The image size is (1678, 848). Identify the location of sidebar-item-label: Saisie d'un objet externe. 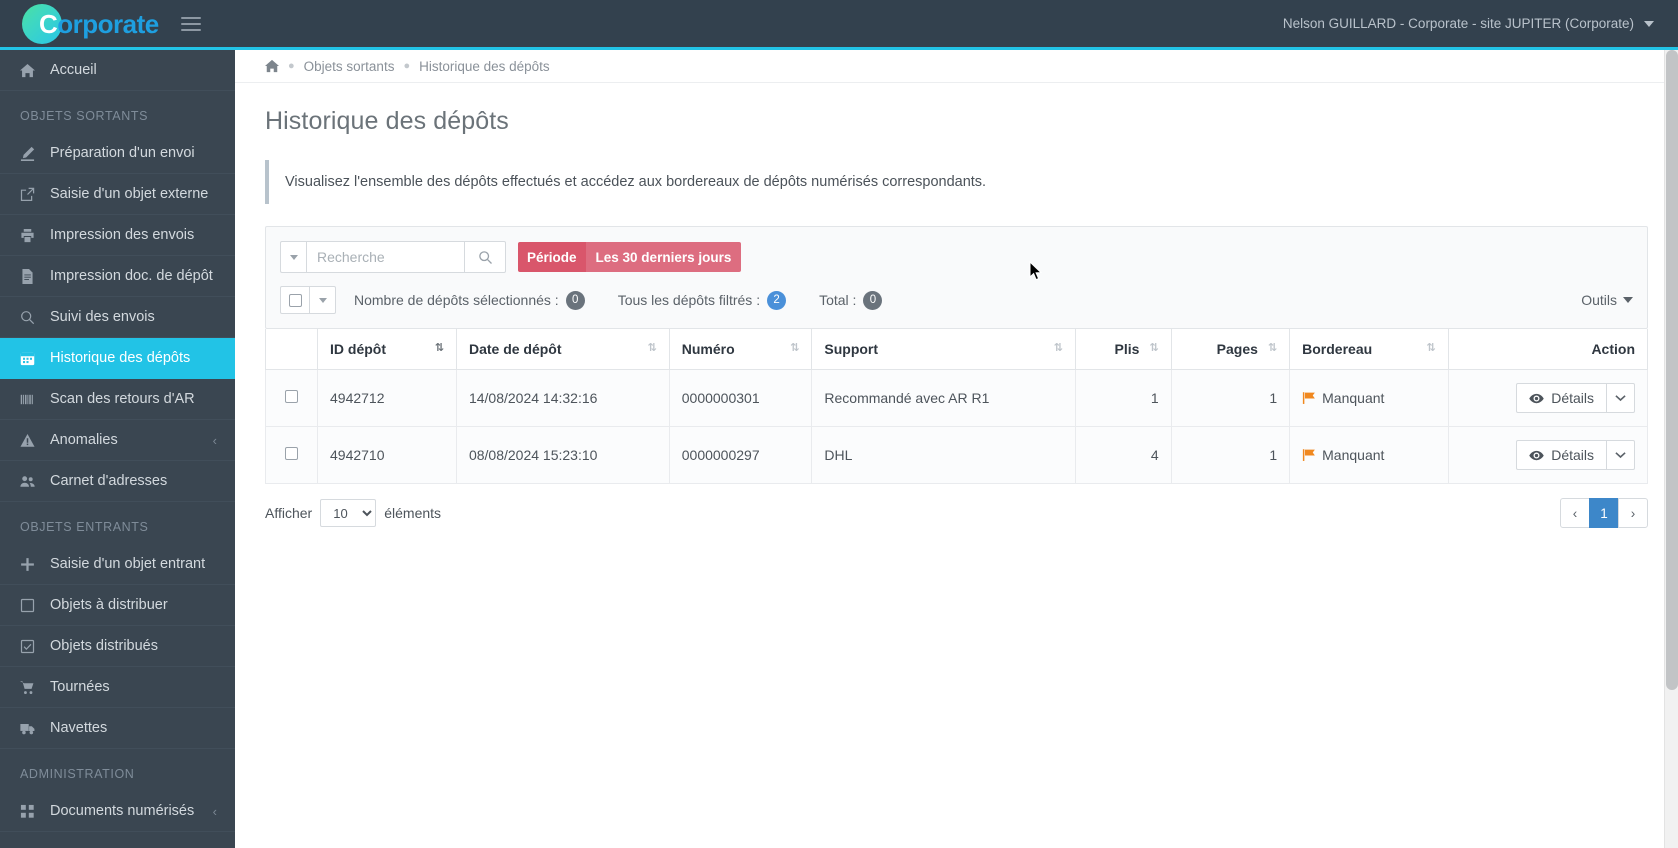
(129, 194).